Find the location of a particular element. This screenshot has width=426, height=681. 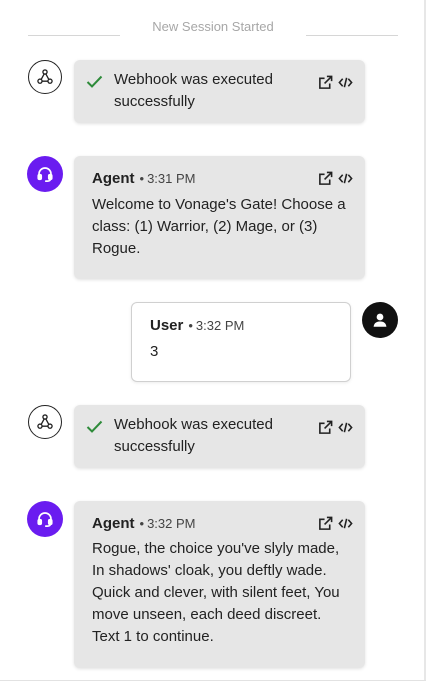

message-text: 3 is located at coordinates (154, 351).